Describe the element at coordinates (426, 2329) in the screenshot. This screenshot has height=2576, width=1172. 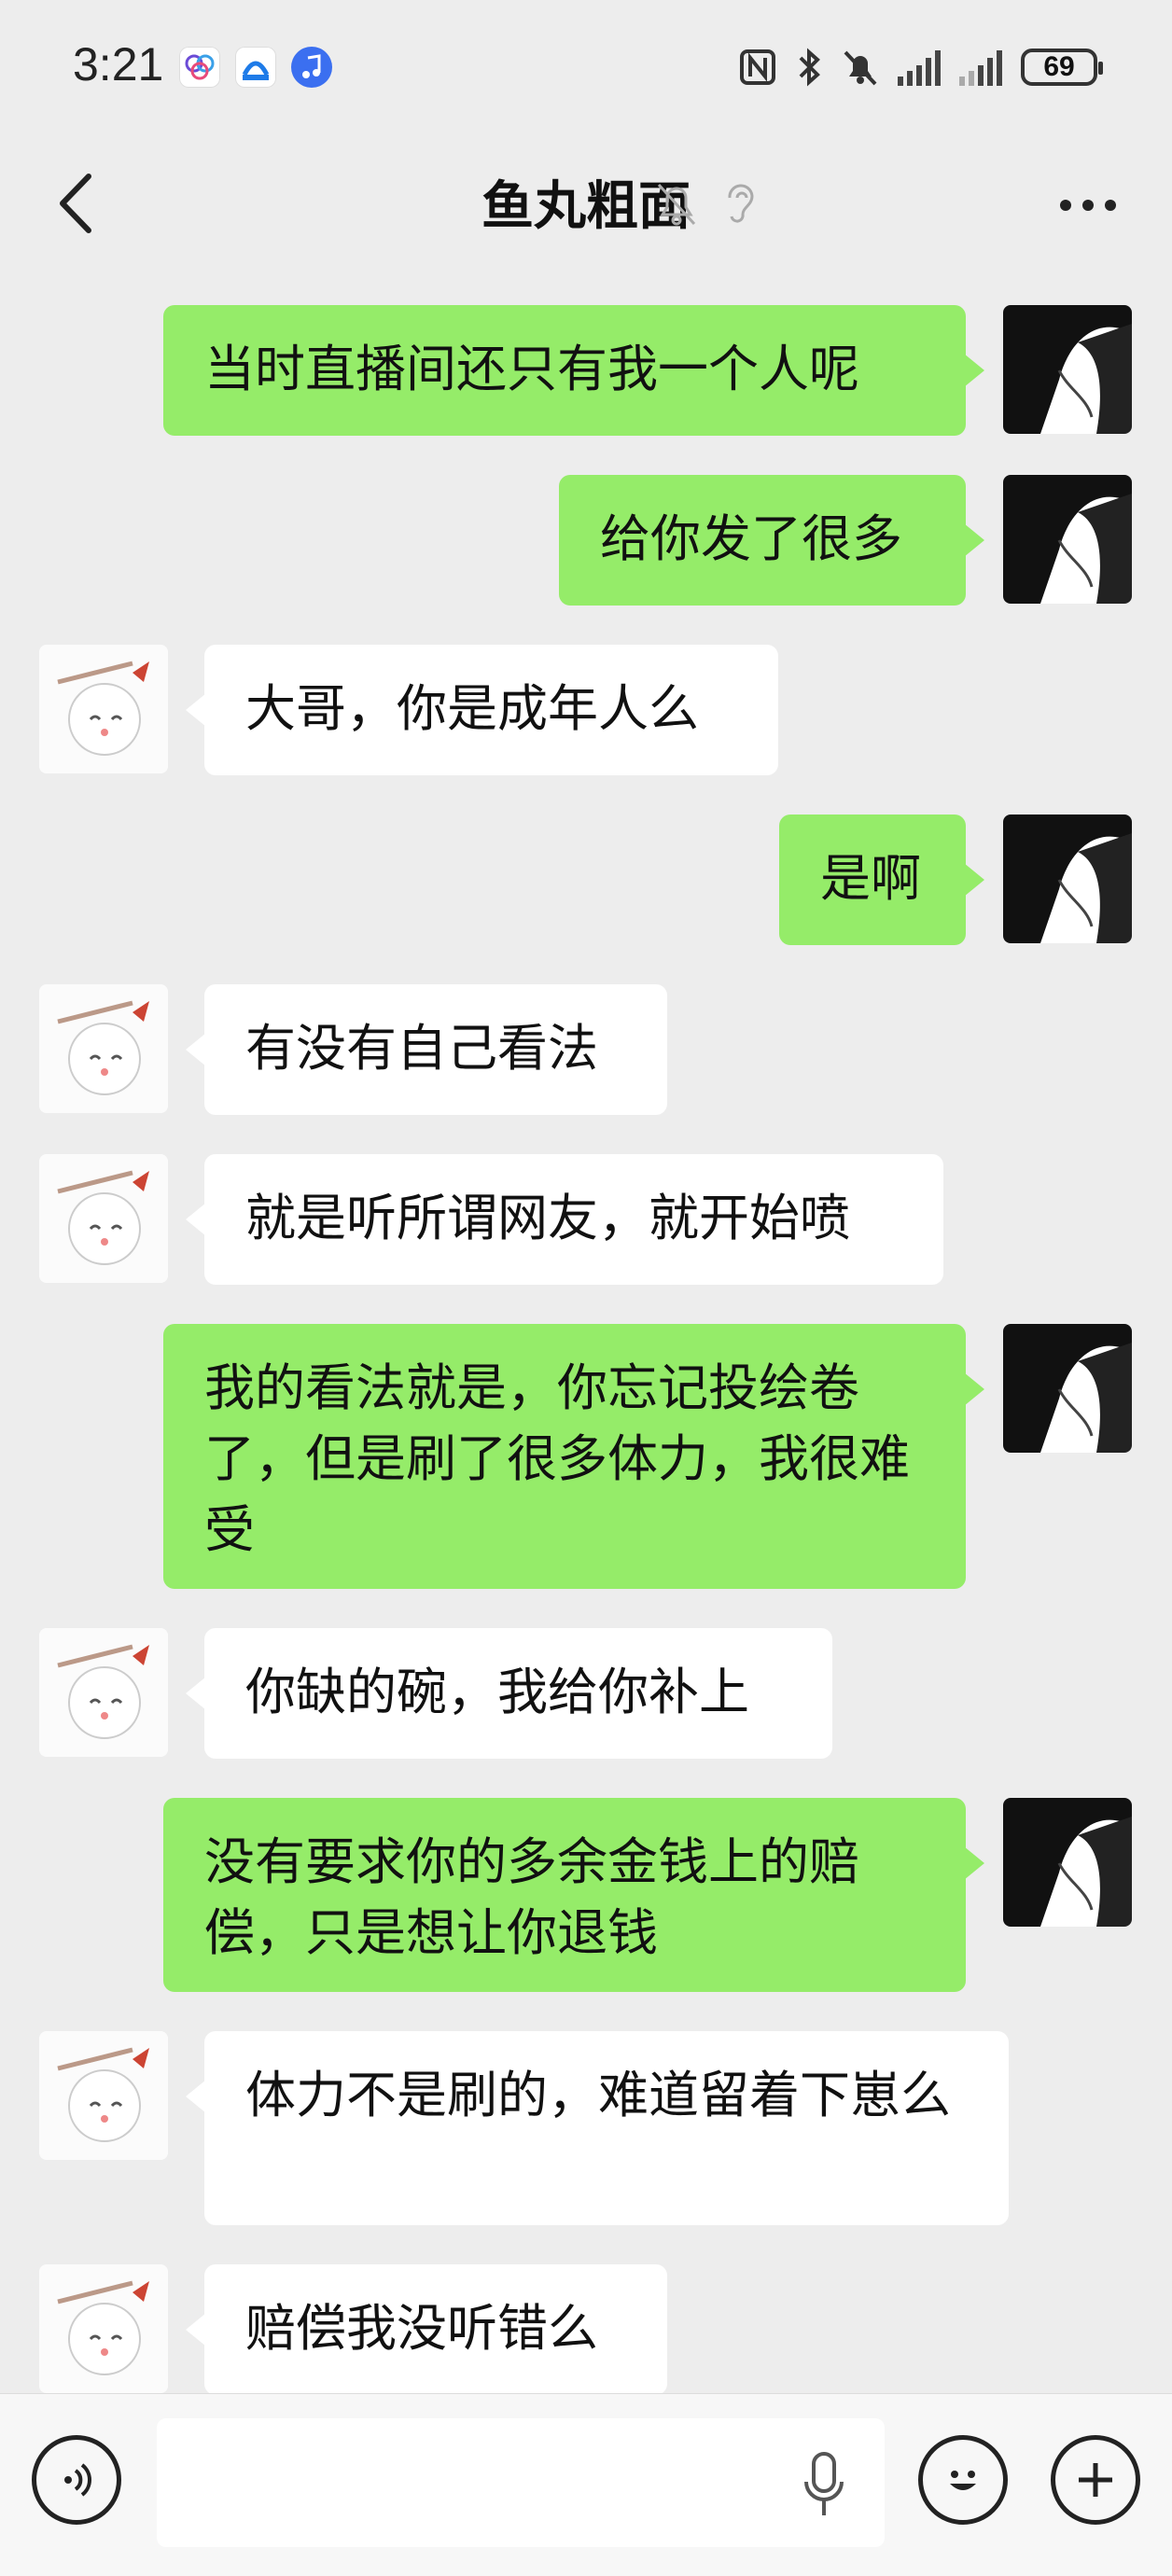
I see `message-bubble-received: 赔偿我没听错么` at that location.